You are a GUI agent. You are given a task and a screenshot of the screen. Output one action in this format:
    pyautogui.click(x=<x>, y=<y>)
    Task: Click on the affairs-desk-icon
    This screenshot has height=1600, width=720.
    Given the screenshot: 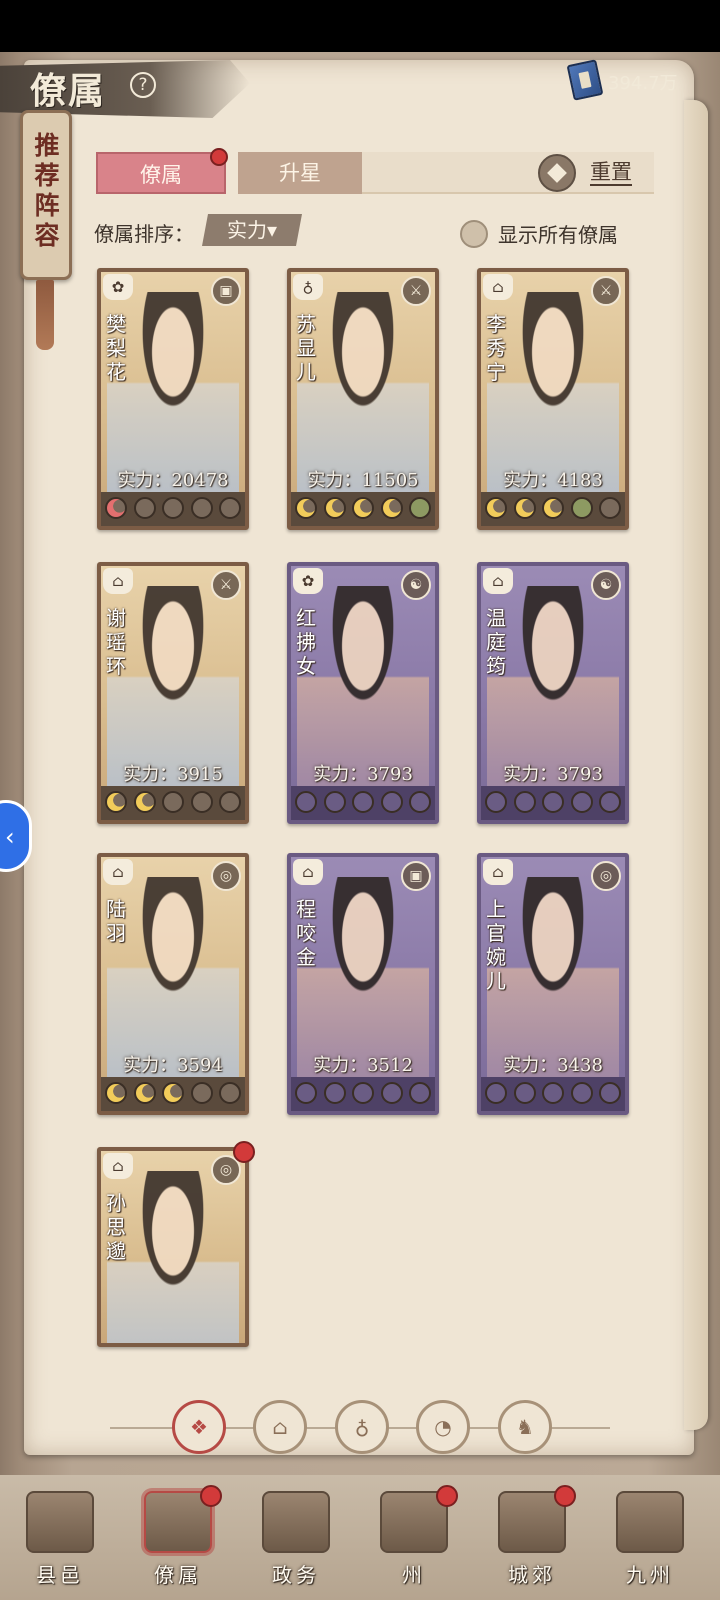 What is the action you would take?
    pyautogui.click(x=296, y=1522)
    